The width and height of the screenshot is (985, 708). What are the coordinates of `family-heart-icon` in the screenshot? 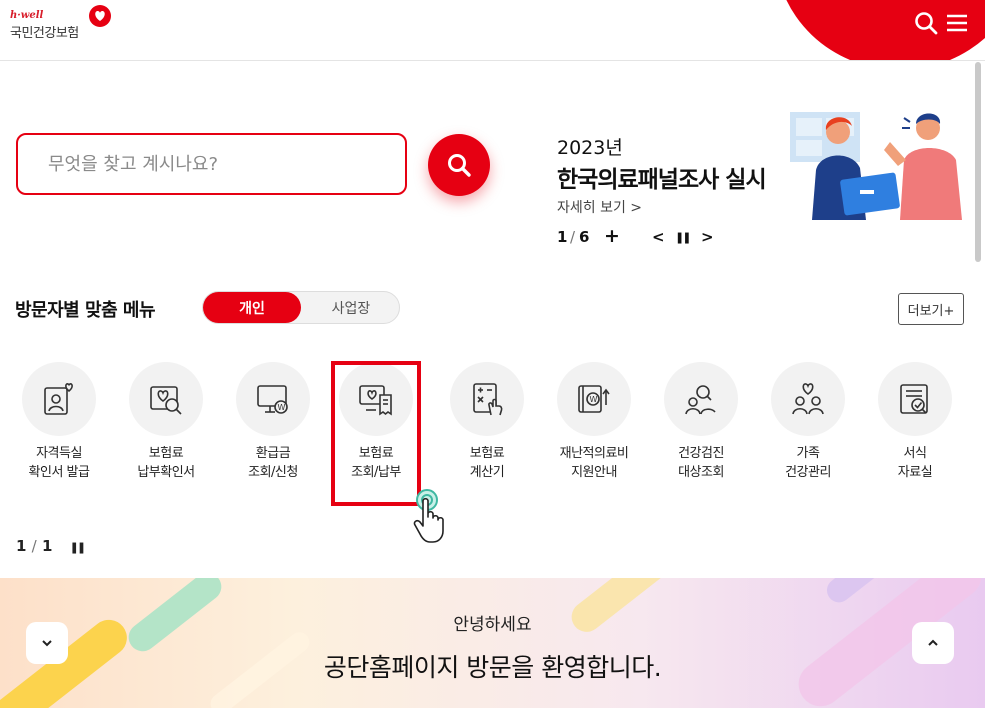 It's located at (808, 399).